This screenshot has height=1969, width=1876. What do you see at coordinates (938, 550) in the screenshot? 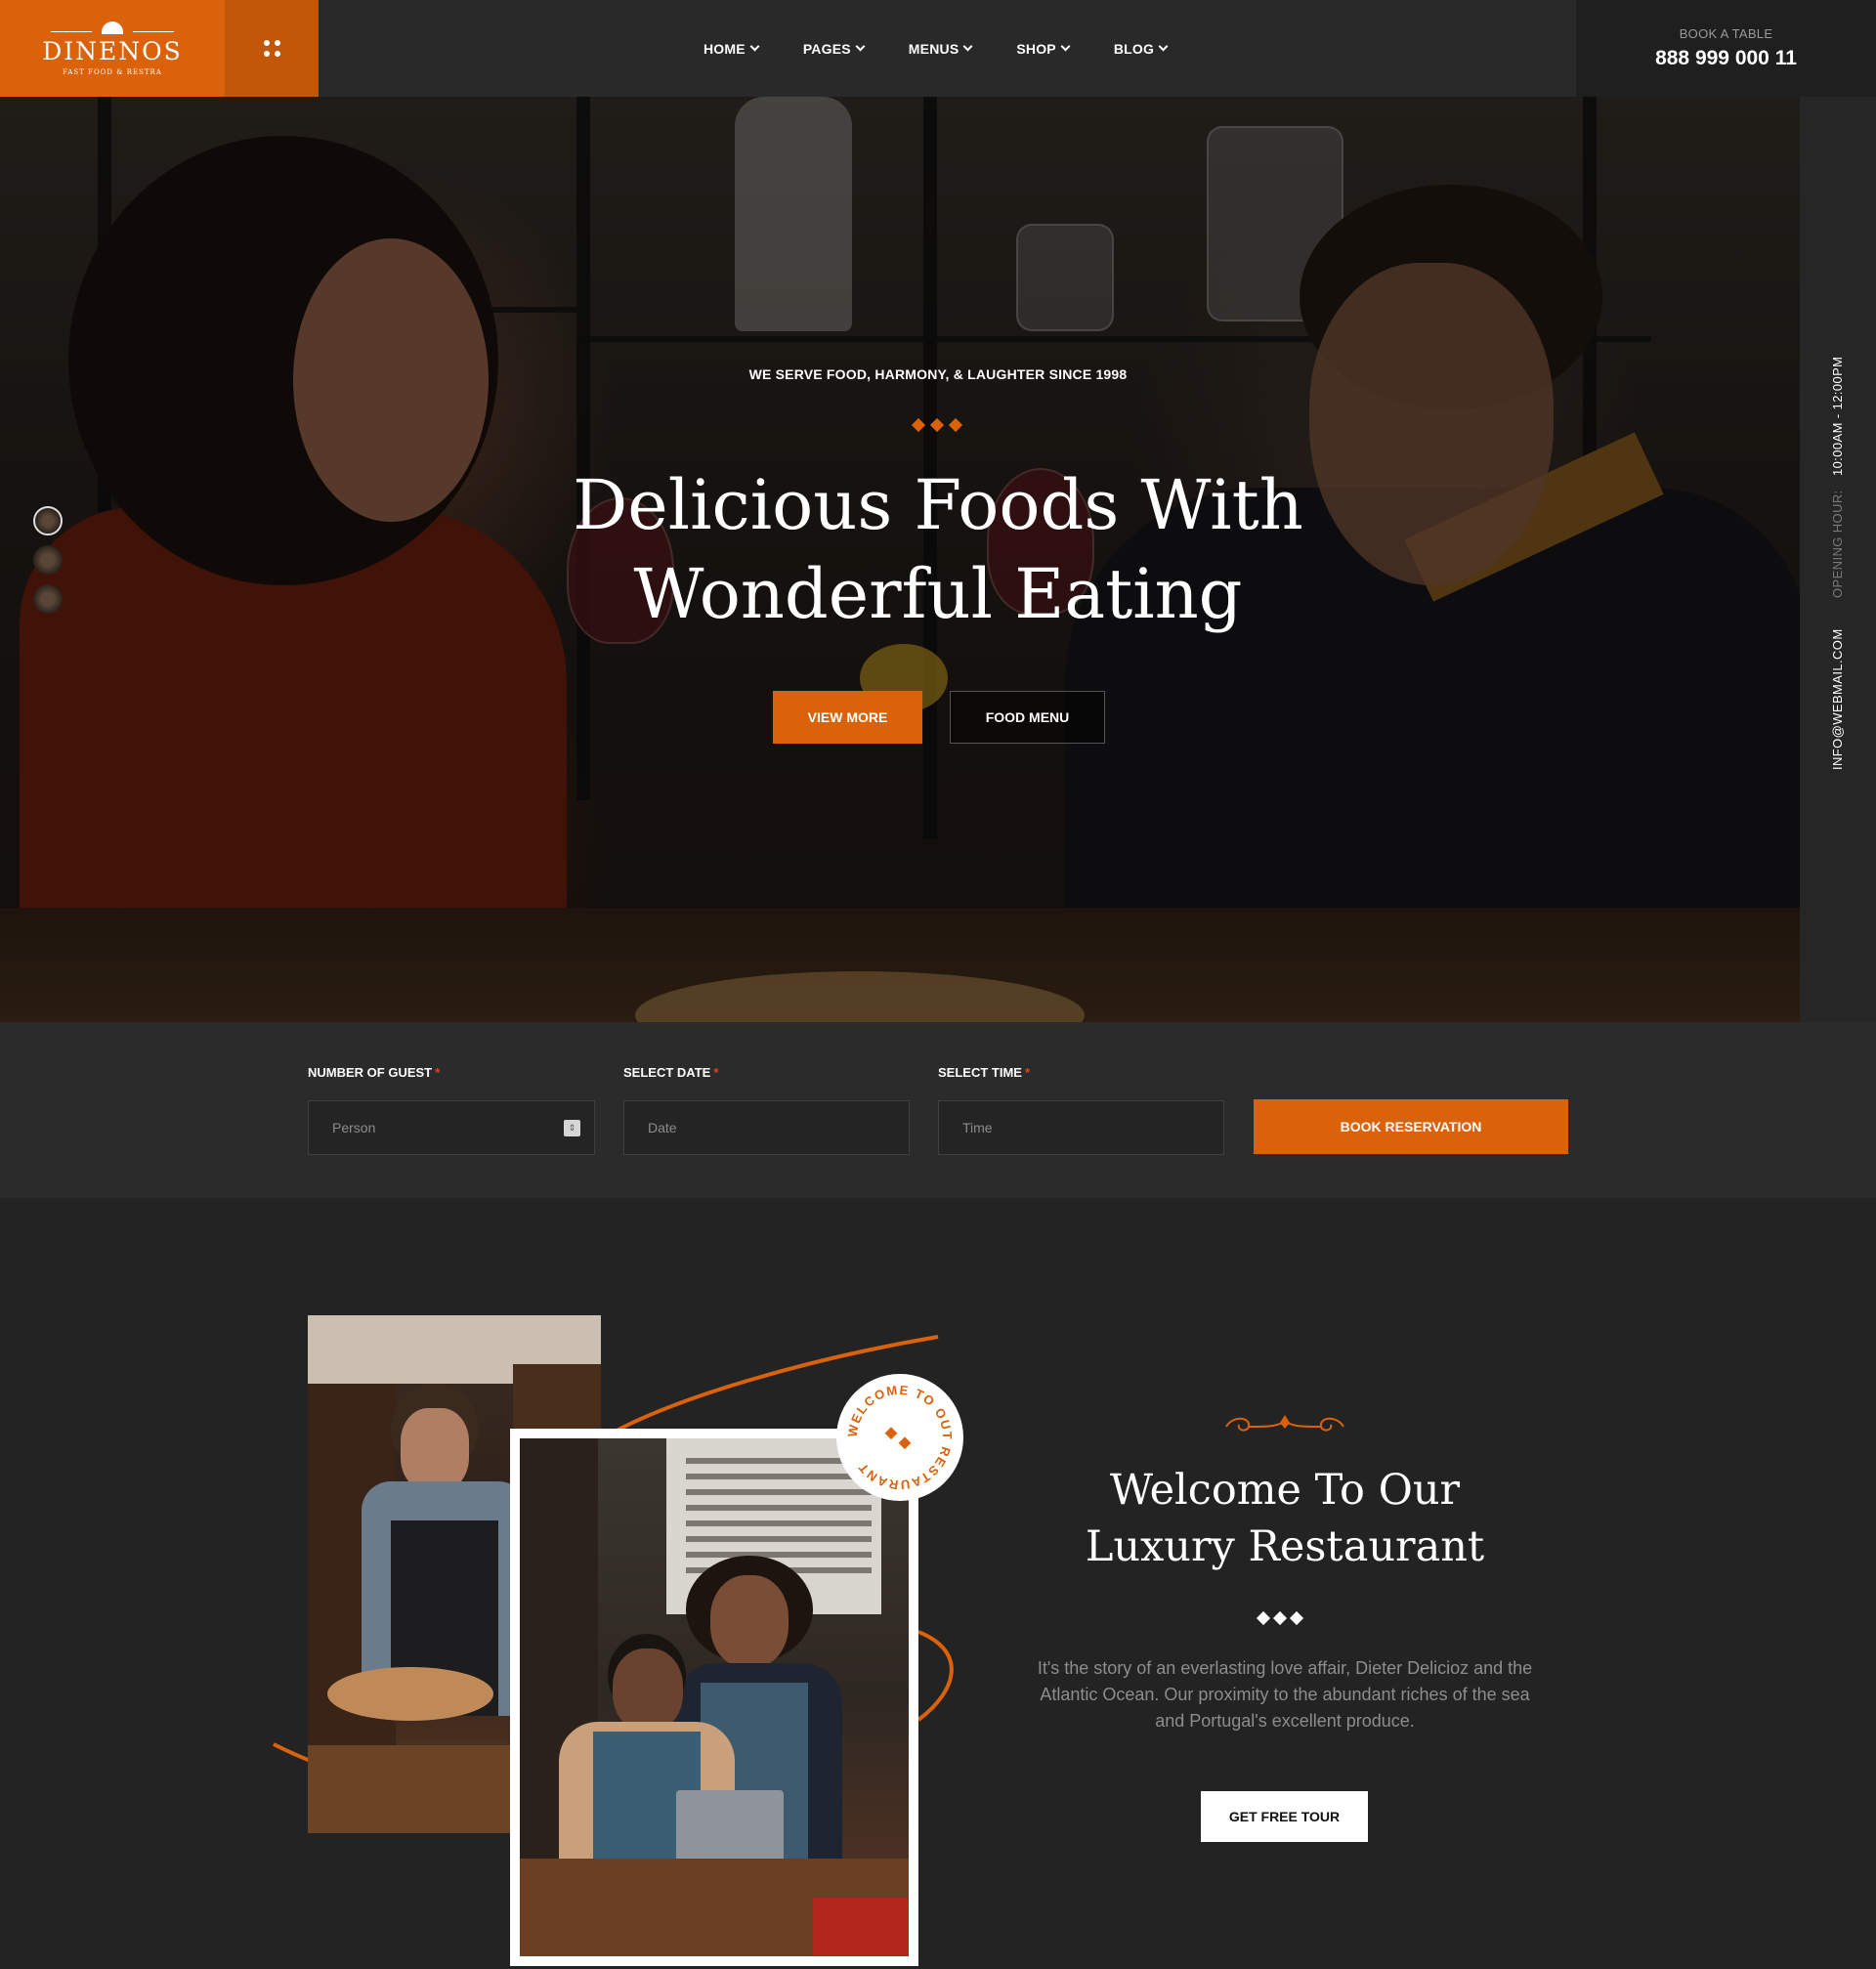
I see `hero-title: Delicious Foods With Wonderful Eating` at bounding box center [938, 550].